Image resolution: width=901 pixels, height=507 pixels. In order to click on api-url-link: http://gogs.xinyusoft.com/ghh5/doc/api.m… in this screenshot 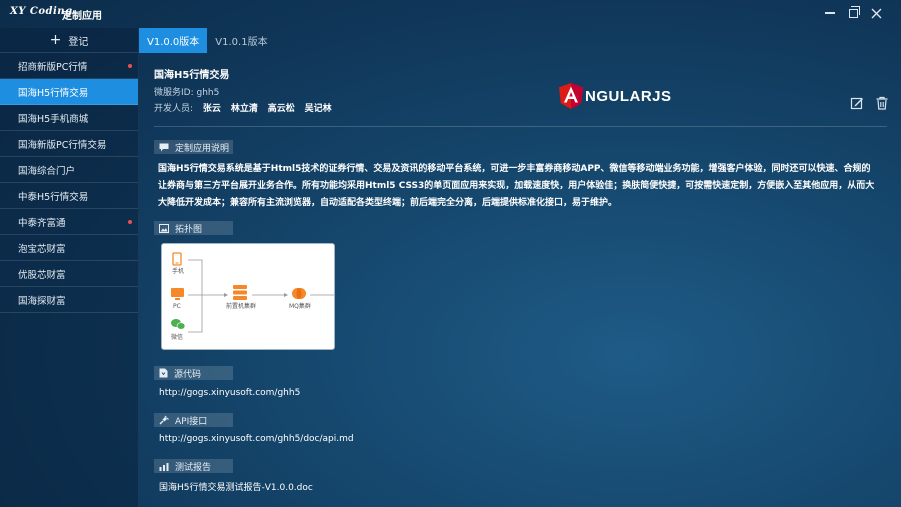, I will do `click(256, 439)`.